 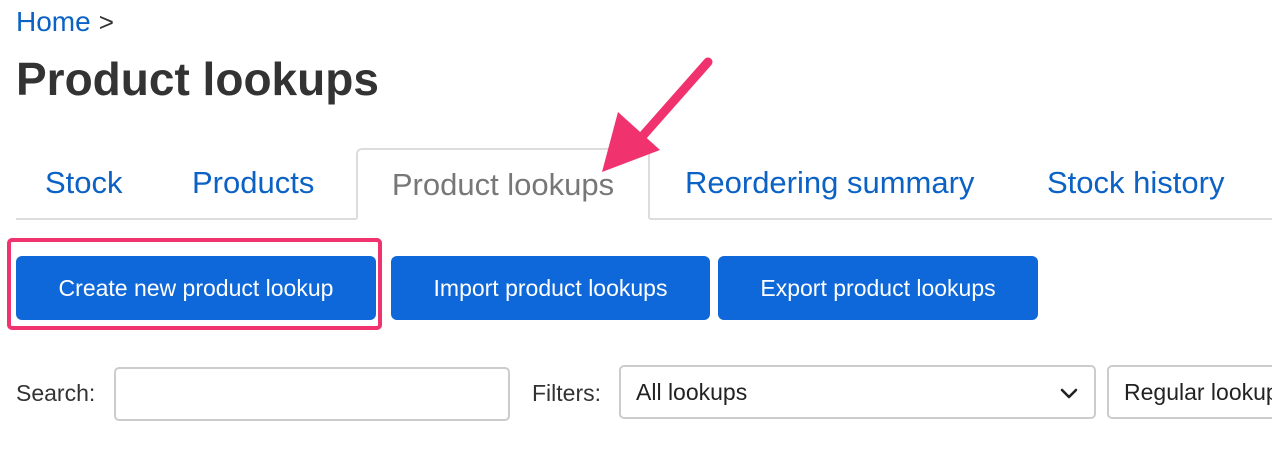 I want to click on lookup-filter-value: All lookups, so click(x=692, y=391).